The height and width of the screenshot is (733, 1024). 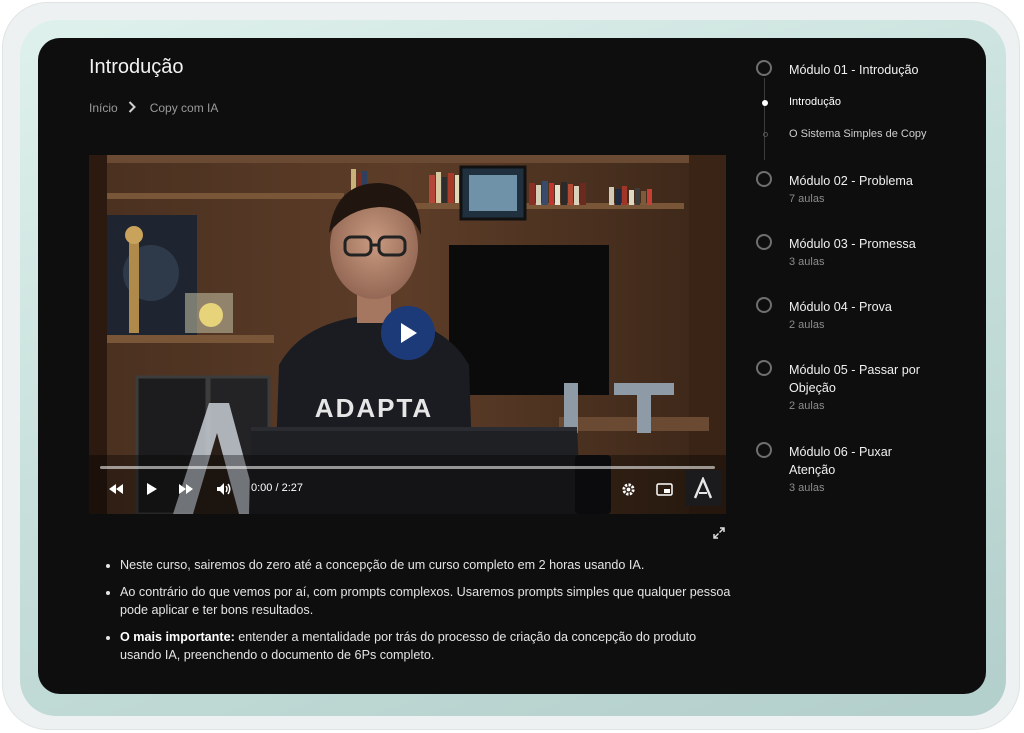 What do you see at coordinates (815, 102) in the screenshot?
I see `sidebar-lesson-introducao: Introdução` at bounding box center [815, 102].